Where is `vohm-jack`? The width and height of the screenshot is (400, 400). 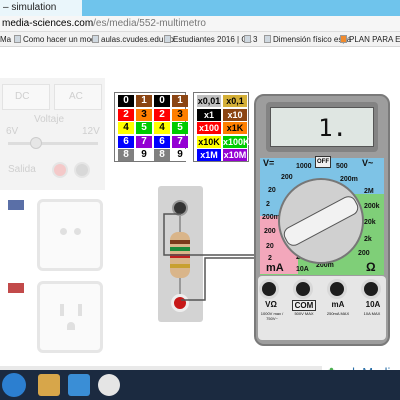 vohm-jack is located at coordinates (269, 289).